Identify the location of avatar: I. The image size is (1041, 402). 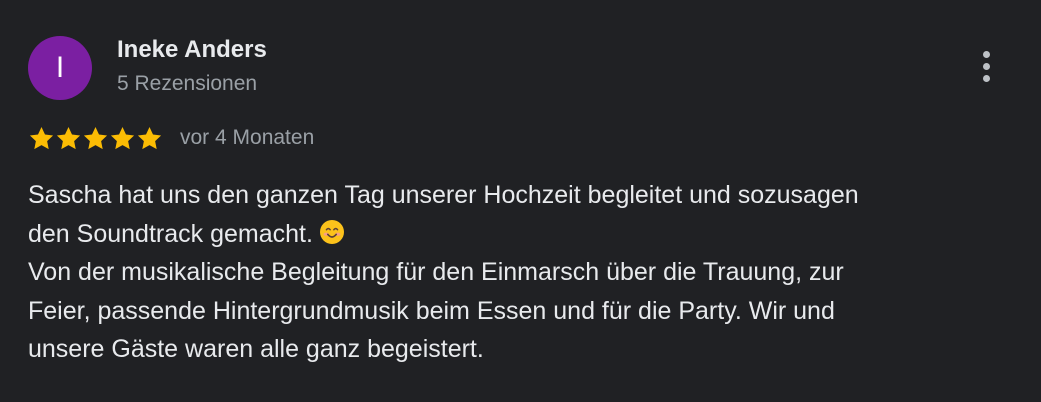
(60, 68).